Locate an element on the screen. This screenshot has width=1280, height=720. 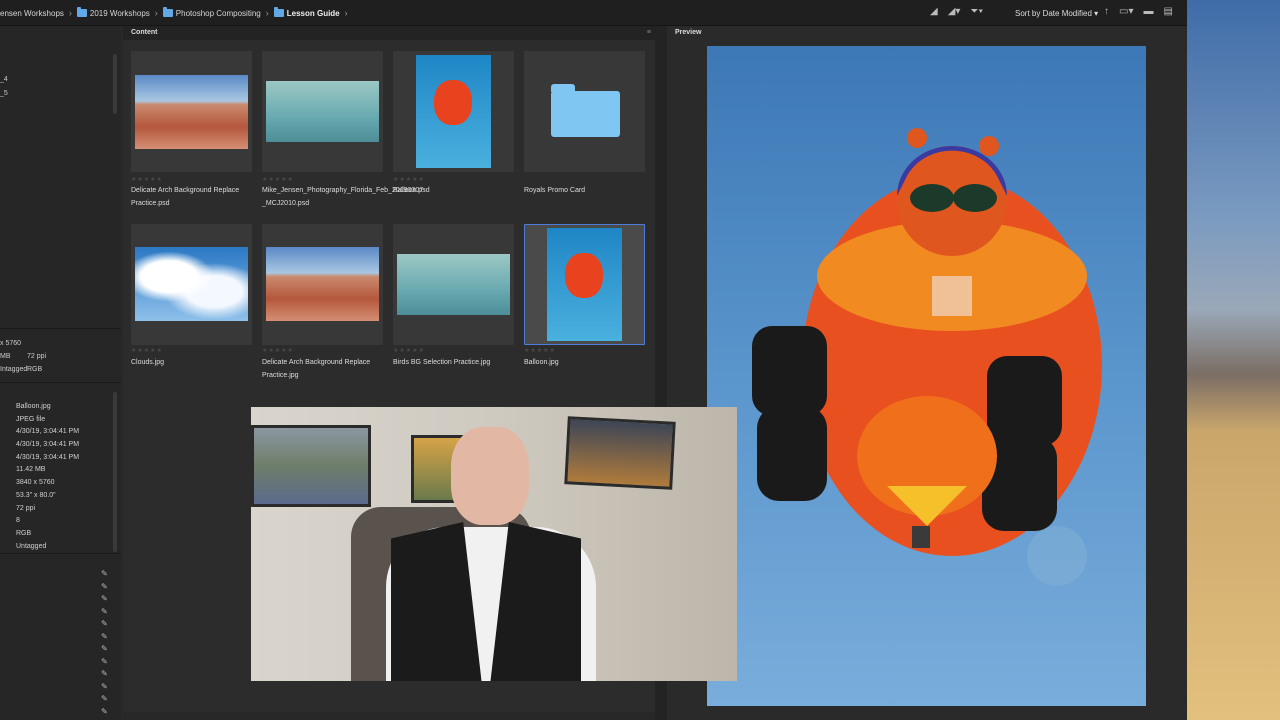
lens-flare is located at coordinates (1057, 556).